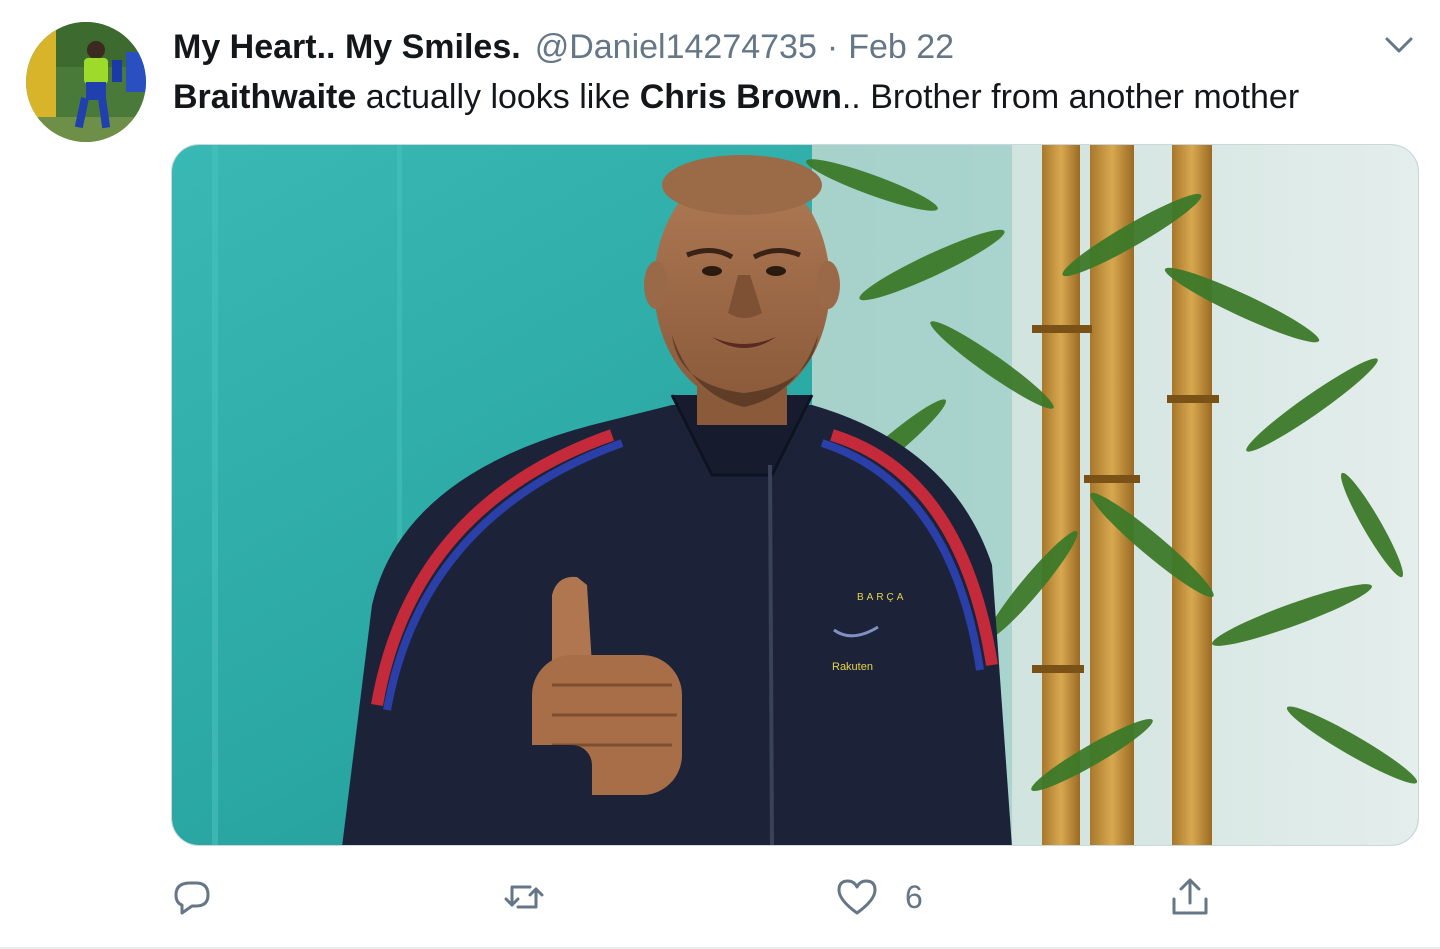  What do you see at coordinates (347, 47) in the screenshot?
I see `display-name: My Heart.. My Smiles.` at bounding box center [347, 47].